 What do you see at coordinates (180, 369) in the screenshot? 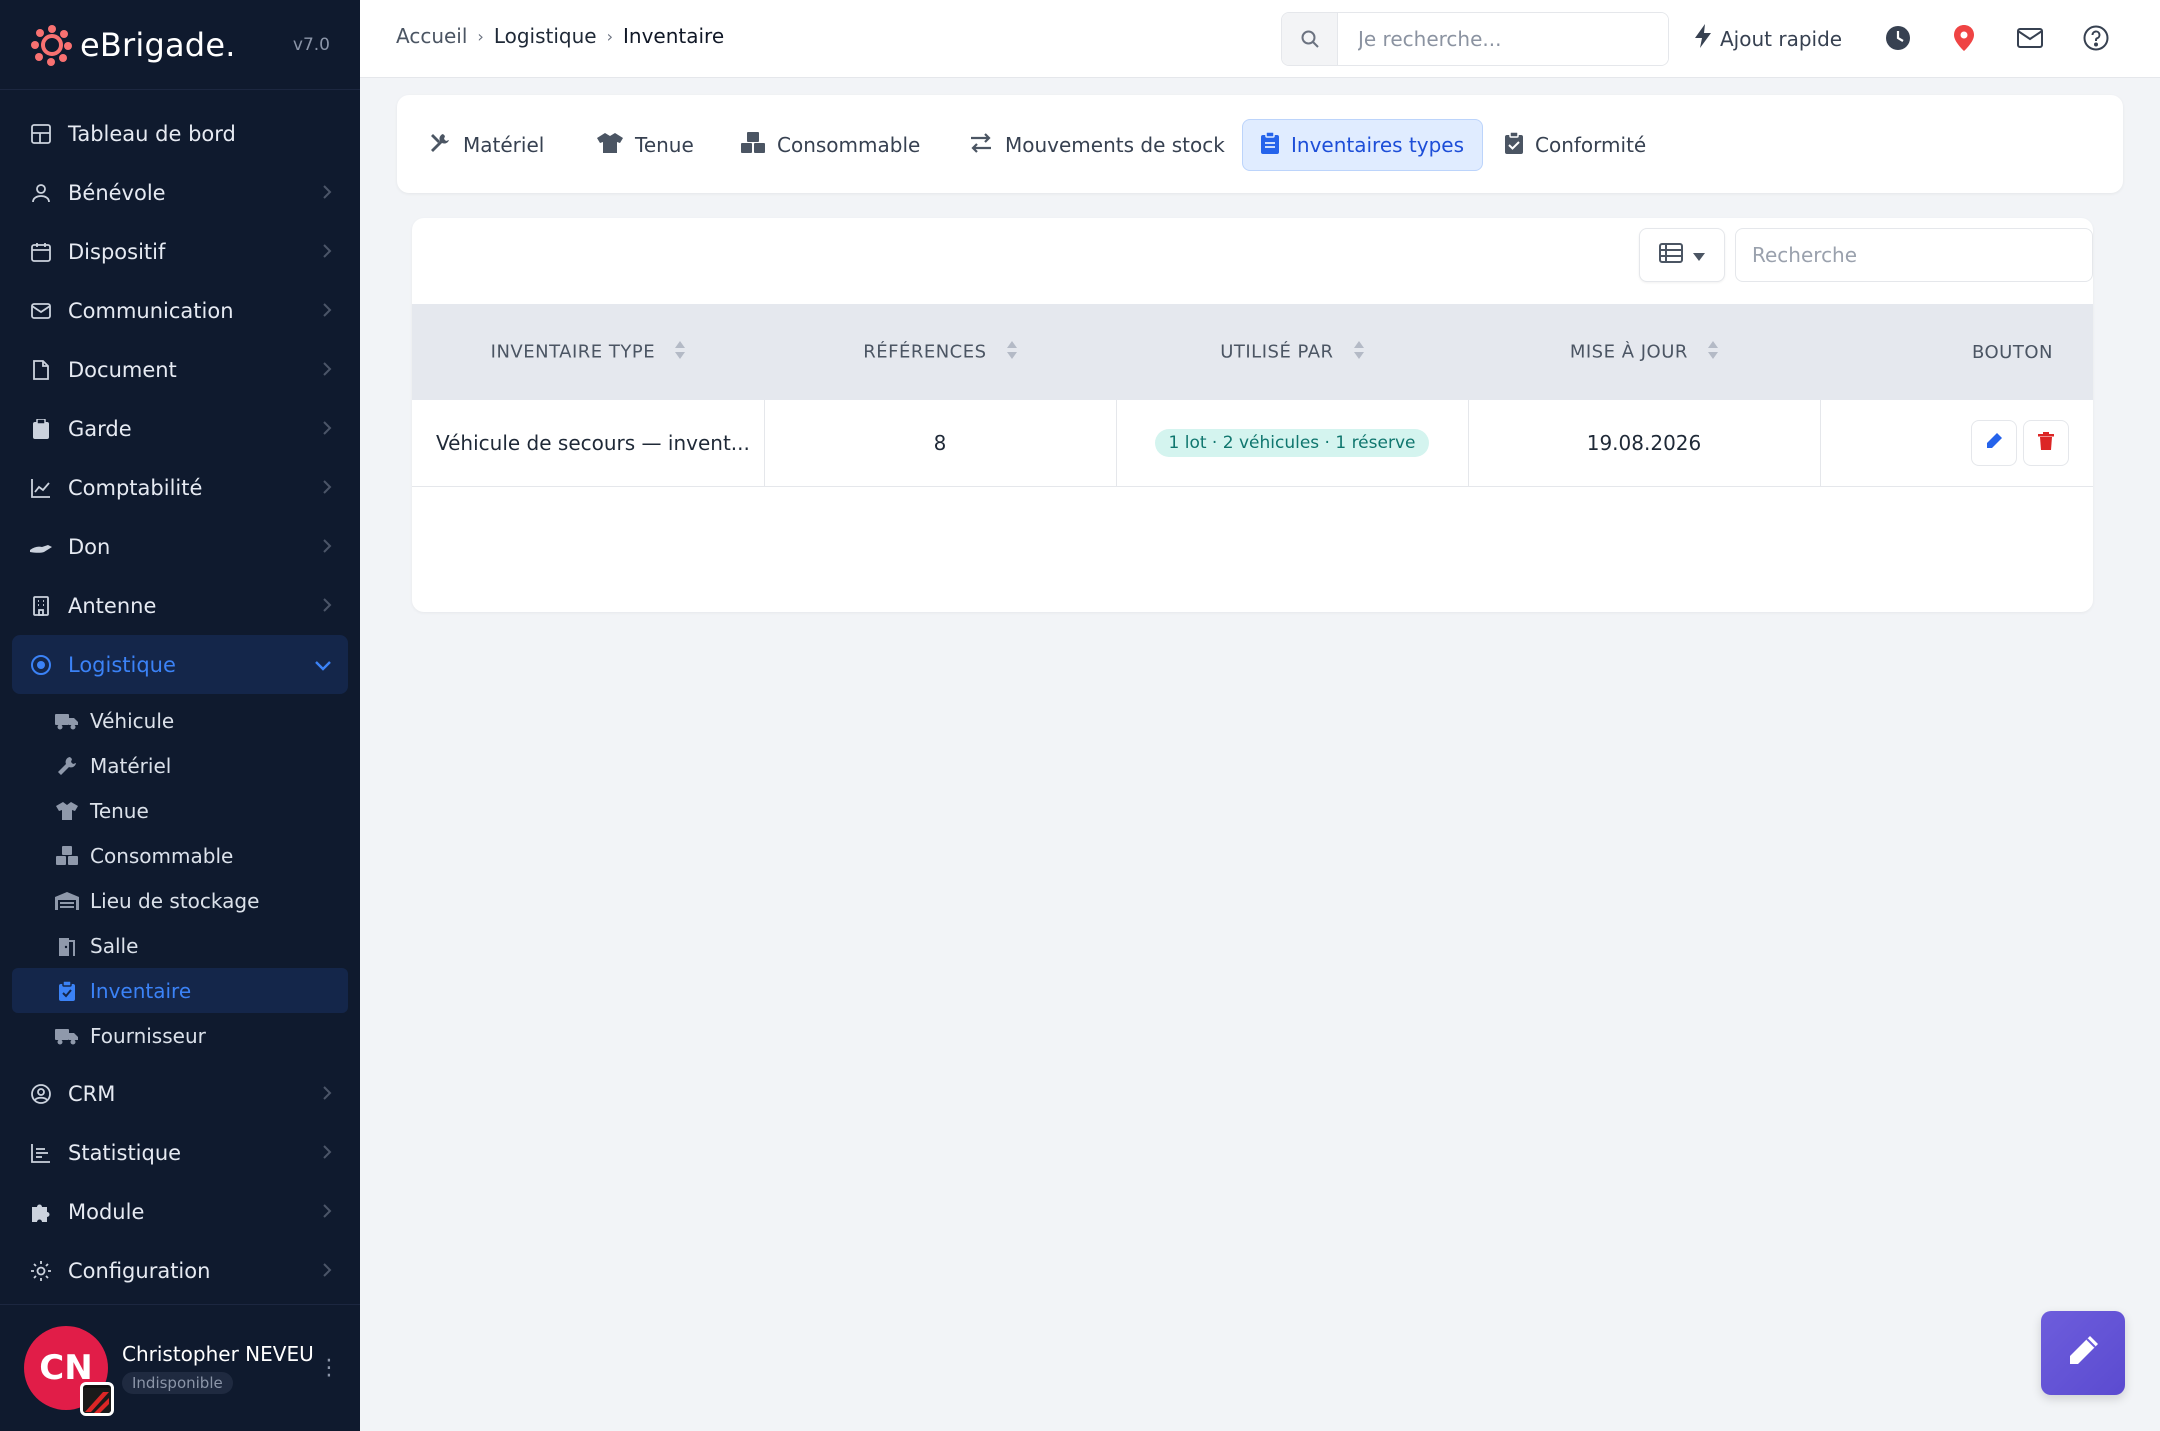
I see `sidebar-item-document: Document` at bounding box center [180, 369].